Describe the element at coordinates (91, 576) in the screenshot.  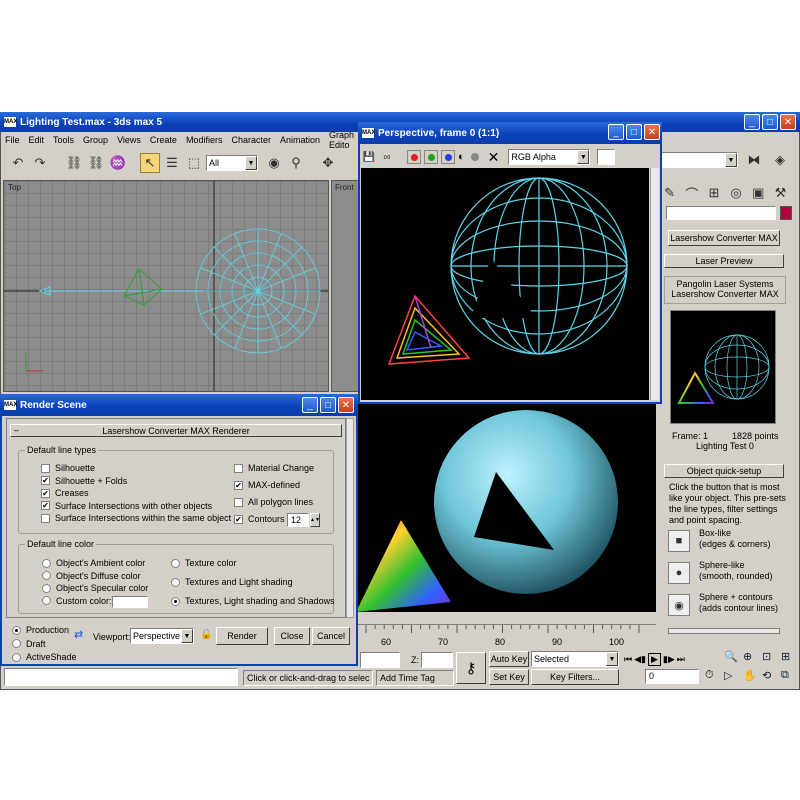
I see `color-option-left-1: Object's Diffuse color` at that location.